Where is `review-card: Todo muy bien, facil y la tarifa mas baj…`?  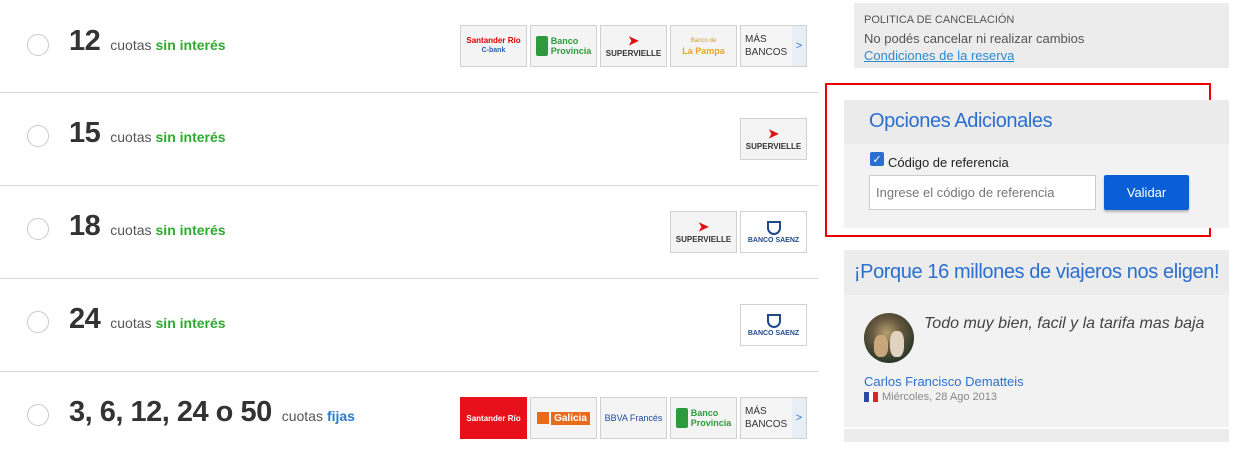
review-card: Todo muy bien, facil y la tarifa mas baj… is located at coordinates (1036, 361).